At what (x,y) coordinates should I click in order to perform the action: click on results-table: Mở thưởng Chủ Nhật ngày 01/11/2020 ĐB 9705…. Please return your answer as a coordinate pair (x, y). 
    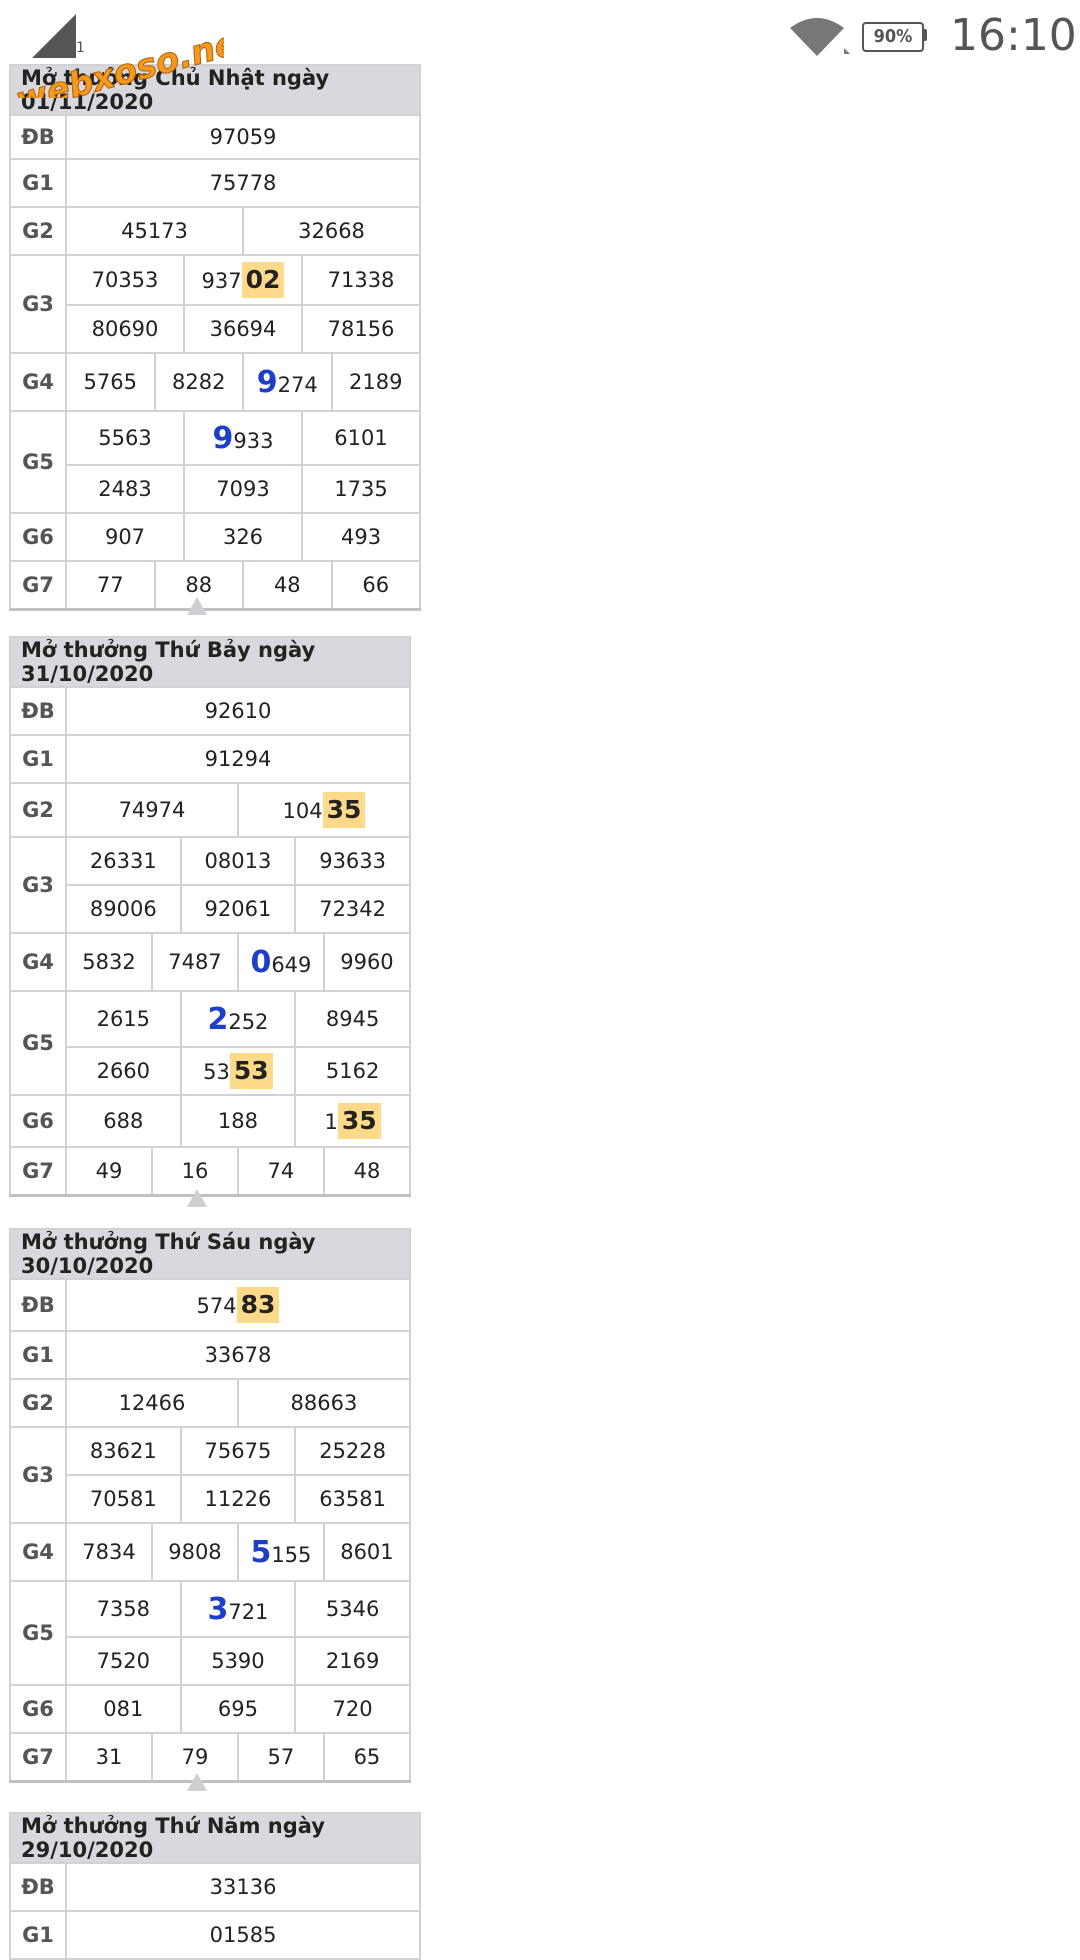
    Looking at the image, I should click on (215, 337).